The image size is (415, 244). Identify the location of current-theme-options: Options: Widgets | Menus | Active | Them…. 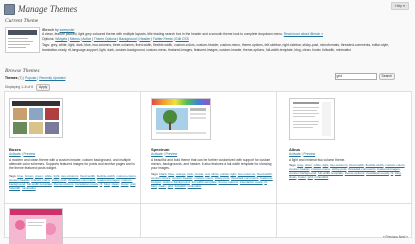
(115, 38).